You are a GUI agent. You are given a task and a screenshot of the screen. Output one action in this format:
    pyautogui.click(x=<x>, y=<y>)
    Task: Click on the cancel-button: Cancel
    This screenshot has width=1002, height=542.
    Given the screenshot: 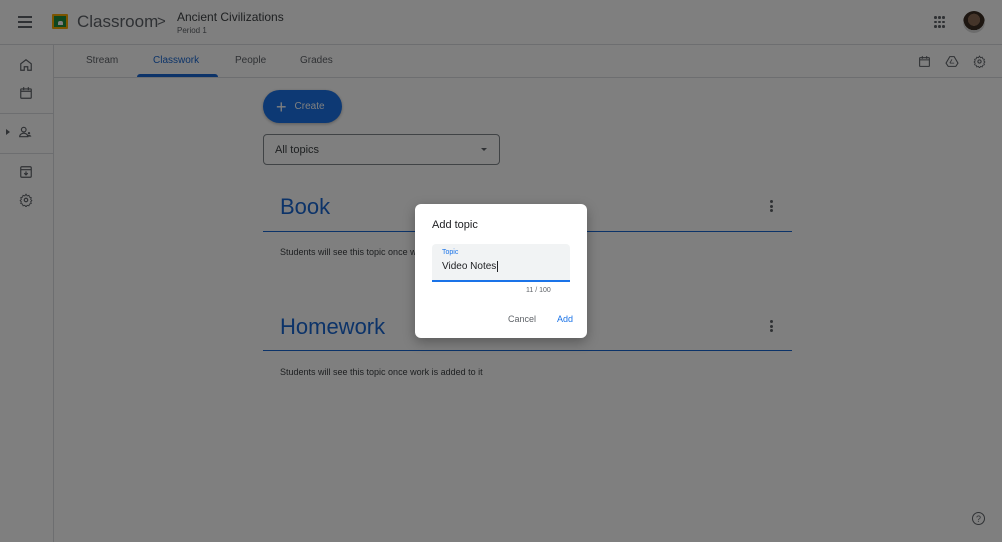 What is the action you would take?
    pyautogui.click(x=522, y=319)
    